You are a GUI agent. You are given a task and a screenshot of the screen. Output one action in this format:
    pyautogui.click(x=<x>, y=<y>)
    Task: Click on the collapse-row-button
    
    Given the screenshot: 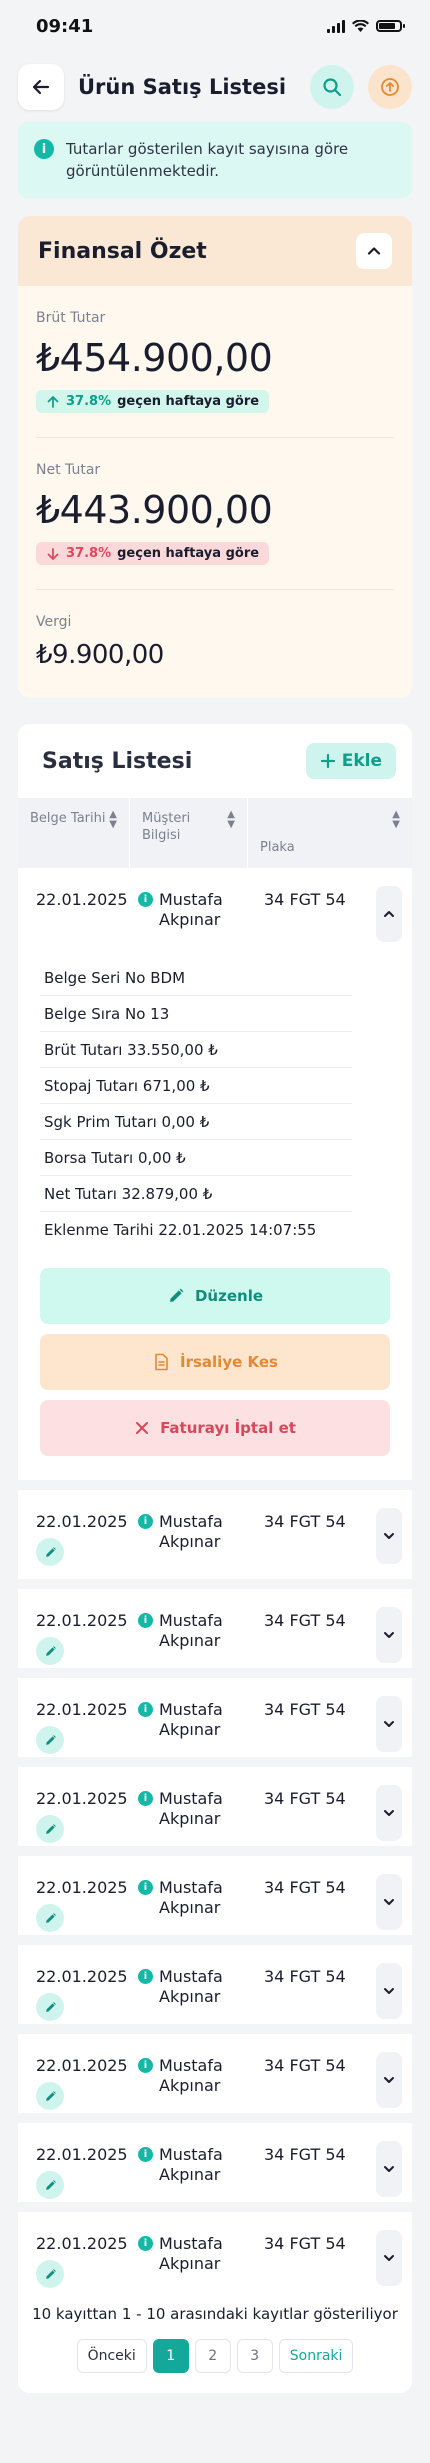 What is the action you would take?
    pyautogui.click(x=389, y=914)
    